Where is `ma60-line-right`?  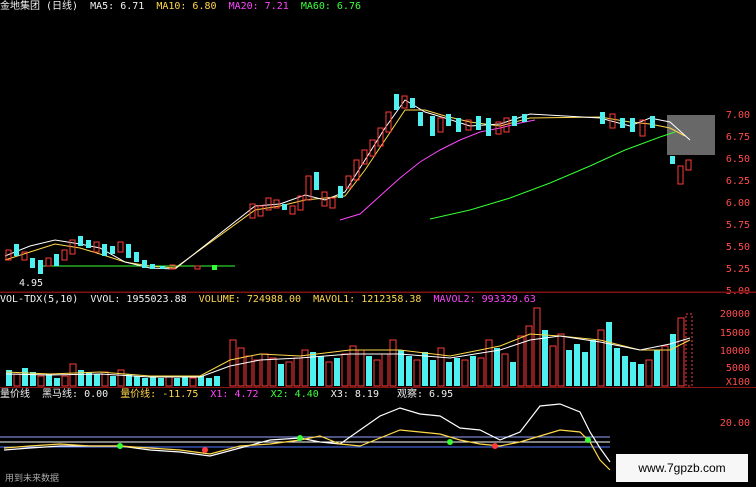 ma60-line-right is located at coordinates (552, 175).